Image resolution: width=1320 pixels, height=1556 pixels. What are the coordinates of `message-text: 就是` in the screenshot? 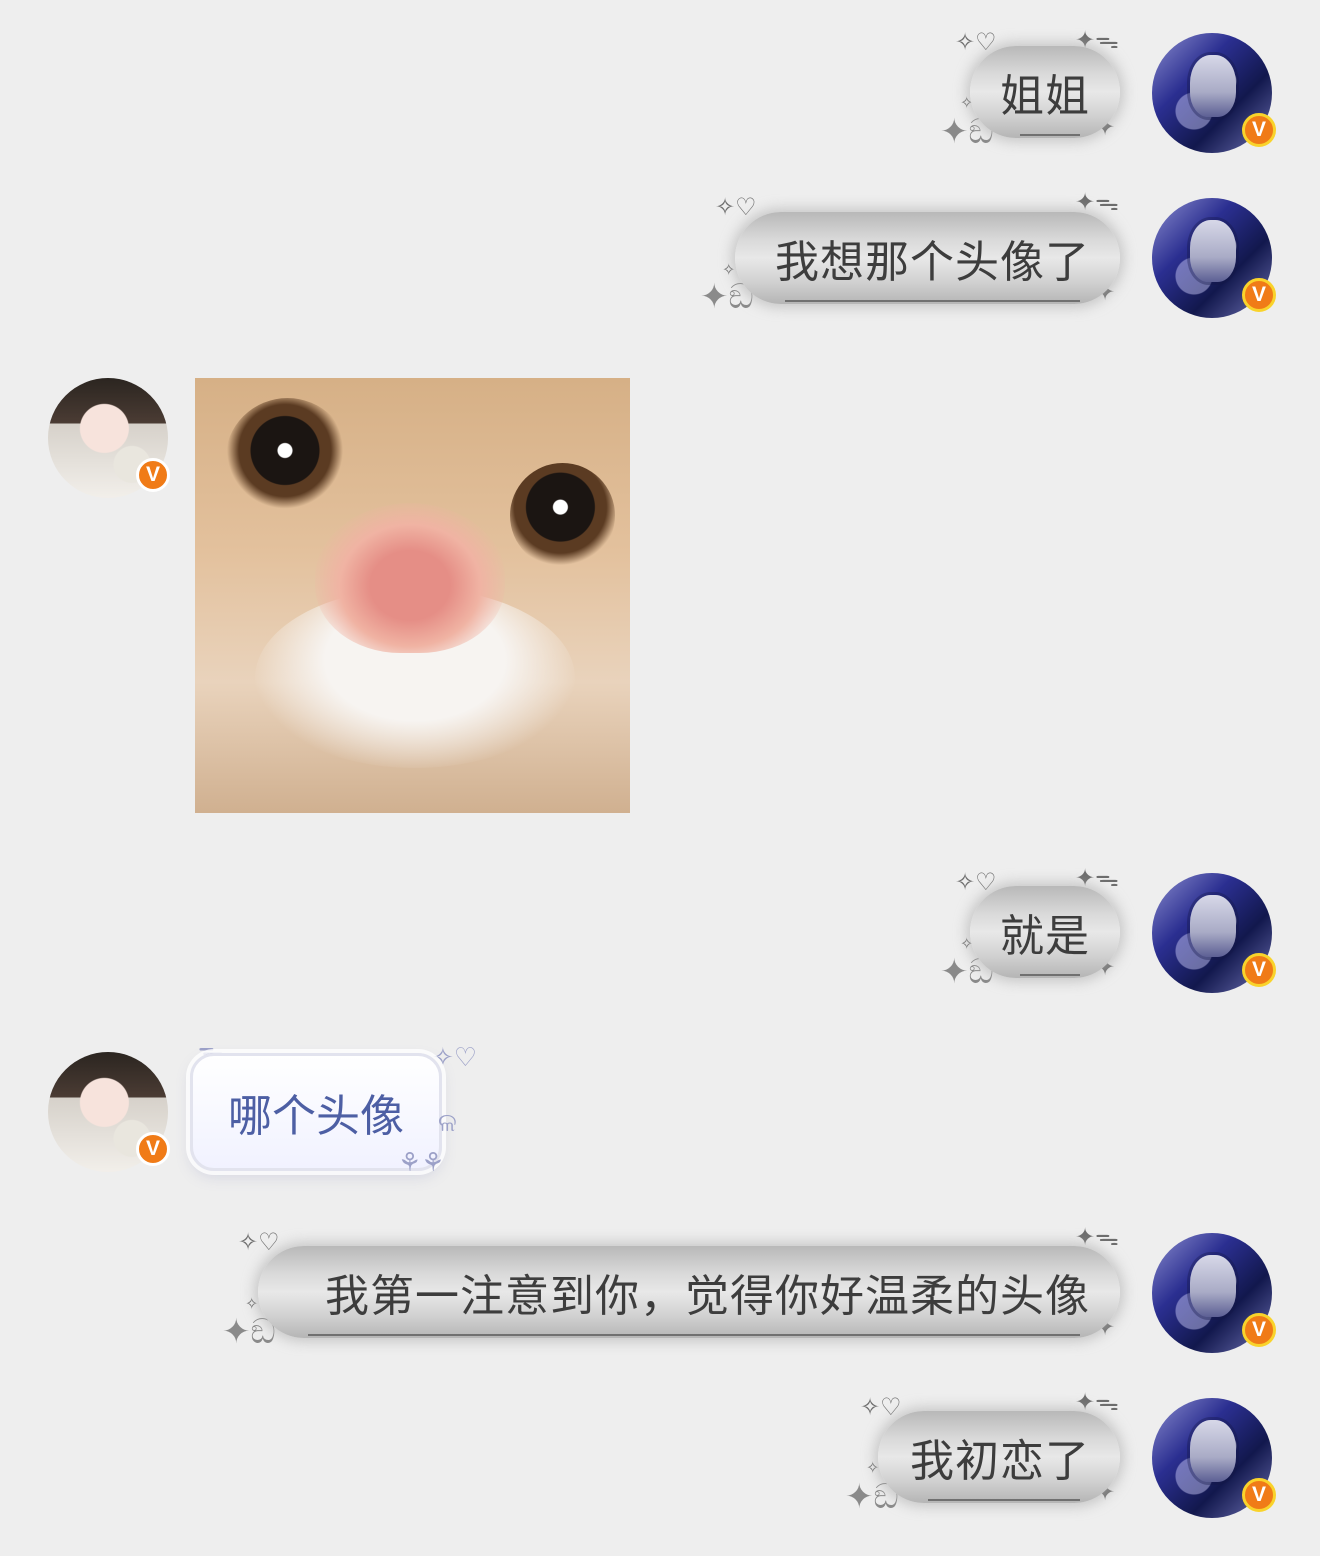 It's located at (1045, 936).